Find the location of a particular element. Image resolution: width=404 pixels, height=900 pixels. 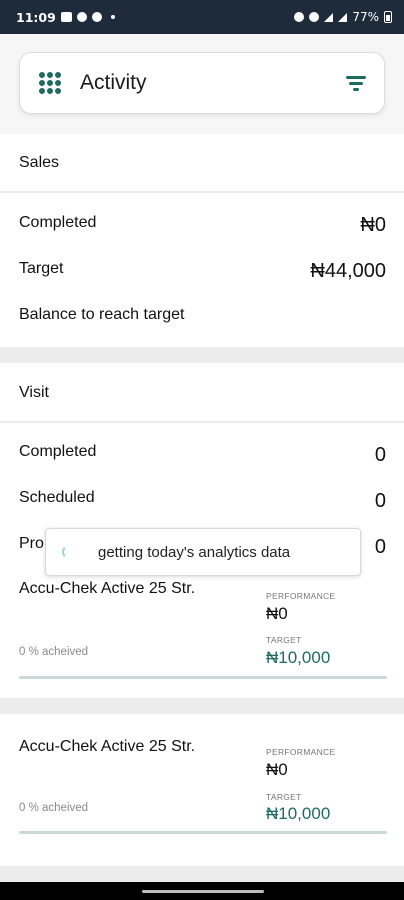

visit-scheduled-value: 0 is located at coordinates (380, 501).